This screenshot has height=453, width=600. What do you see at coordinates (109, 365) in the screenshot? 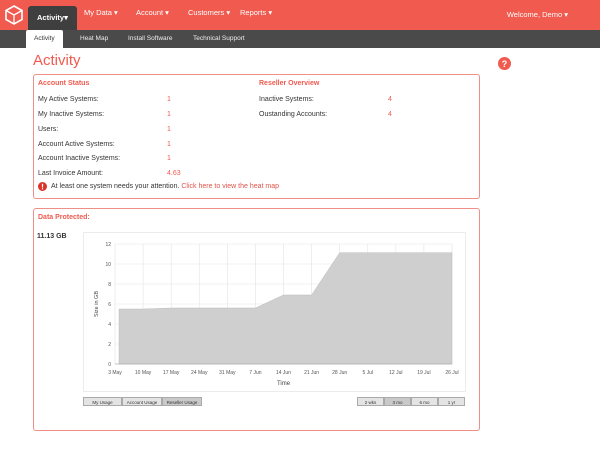
I see `y-tick-label: 0` at bounding box center [109, 365].